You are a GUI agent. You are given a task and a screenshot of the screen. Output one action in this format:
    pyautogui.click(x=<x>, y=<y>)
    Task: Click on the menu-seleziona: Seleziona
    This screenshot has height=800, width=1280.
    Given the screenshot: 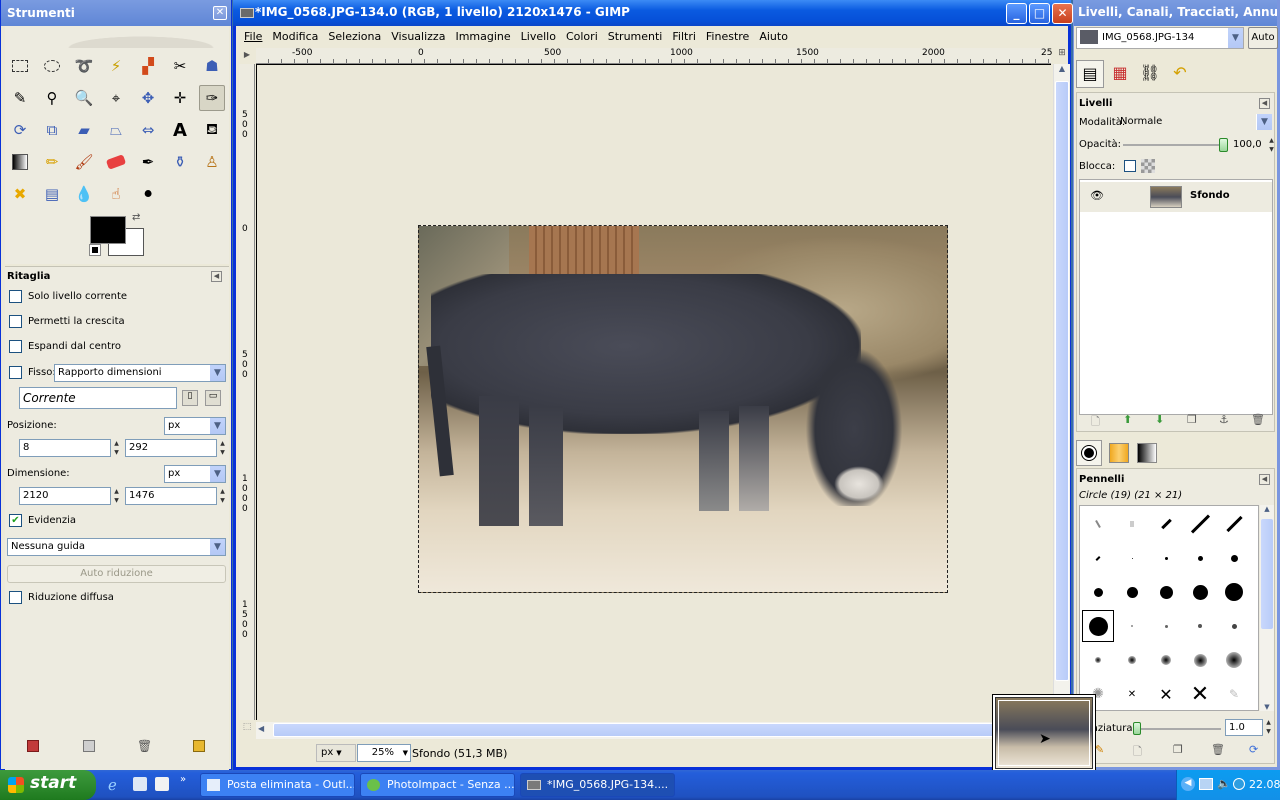 What is the action you would take?
    pyautogui.click(x=354, y=34)
    